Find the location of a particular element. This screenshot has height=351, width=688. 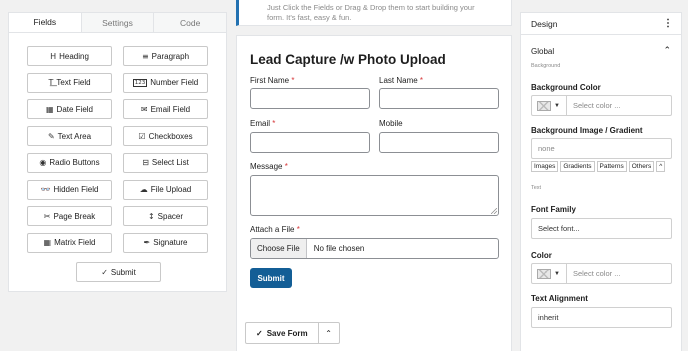

save-form-button: ✓ Save Form is located at coordinates (282, 333).